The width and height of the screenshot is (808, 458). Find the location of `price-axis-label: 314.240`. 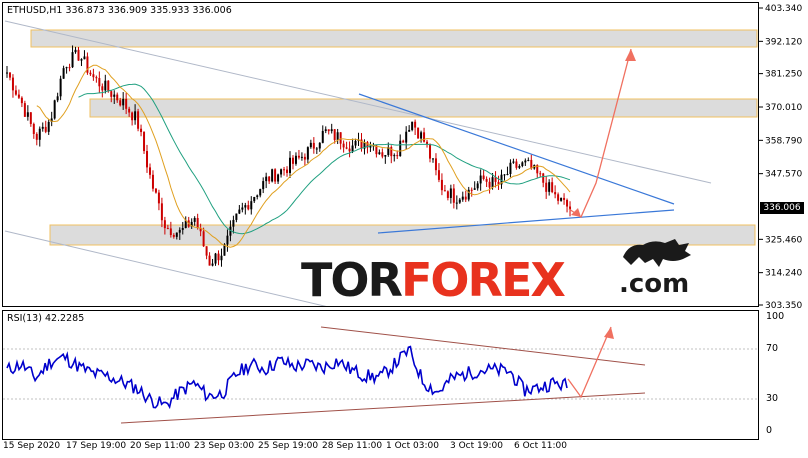

price-axis-label: 314.240 is located at coordinates (783, 274).